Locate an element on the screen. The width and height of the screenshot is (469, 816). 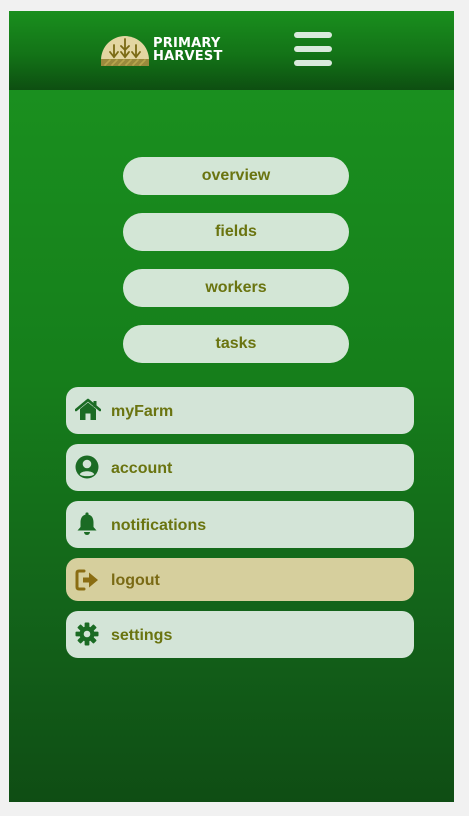
gear-icon is located at coordinates (87, 634).